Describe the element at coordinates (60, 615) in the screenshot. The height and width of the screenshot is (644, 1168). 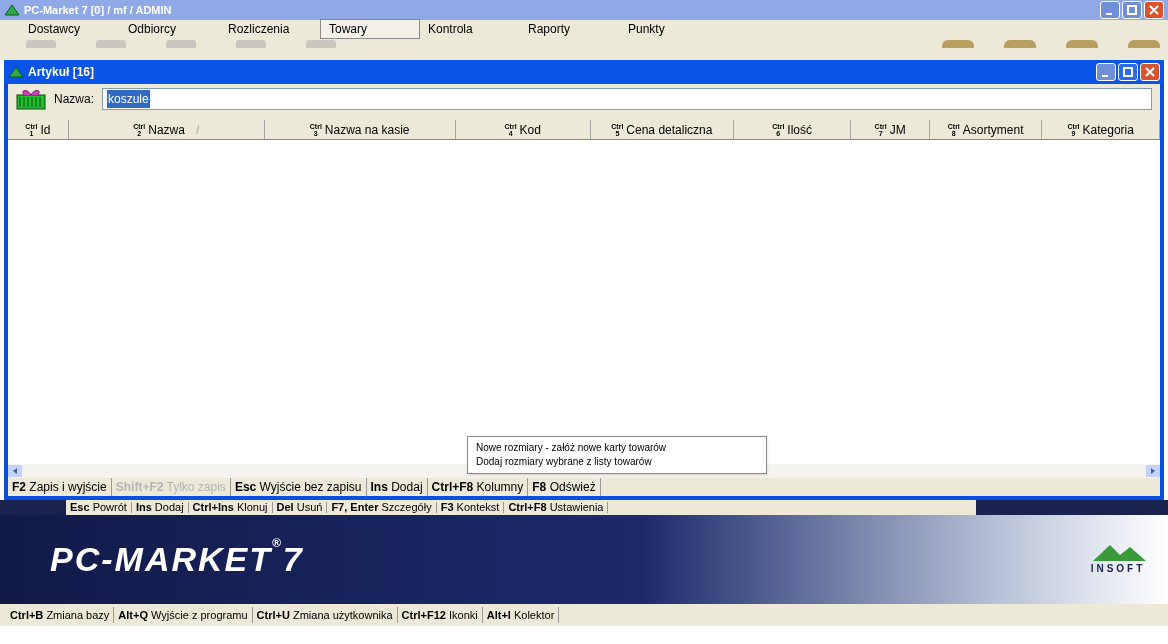
I see `shortcut-hint: Ctrl+B Zmiana bazy` at that location.